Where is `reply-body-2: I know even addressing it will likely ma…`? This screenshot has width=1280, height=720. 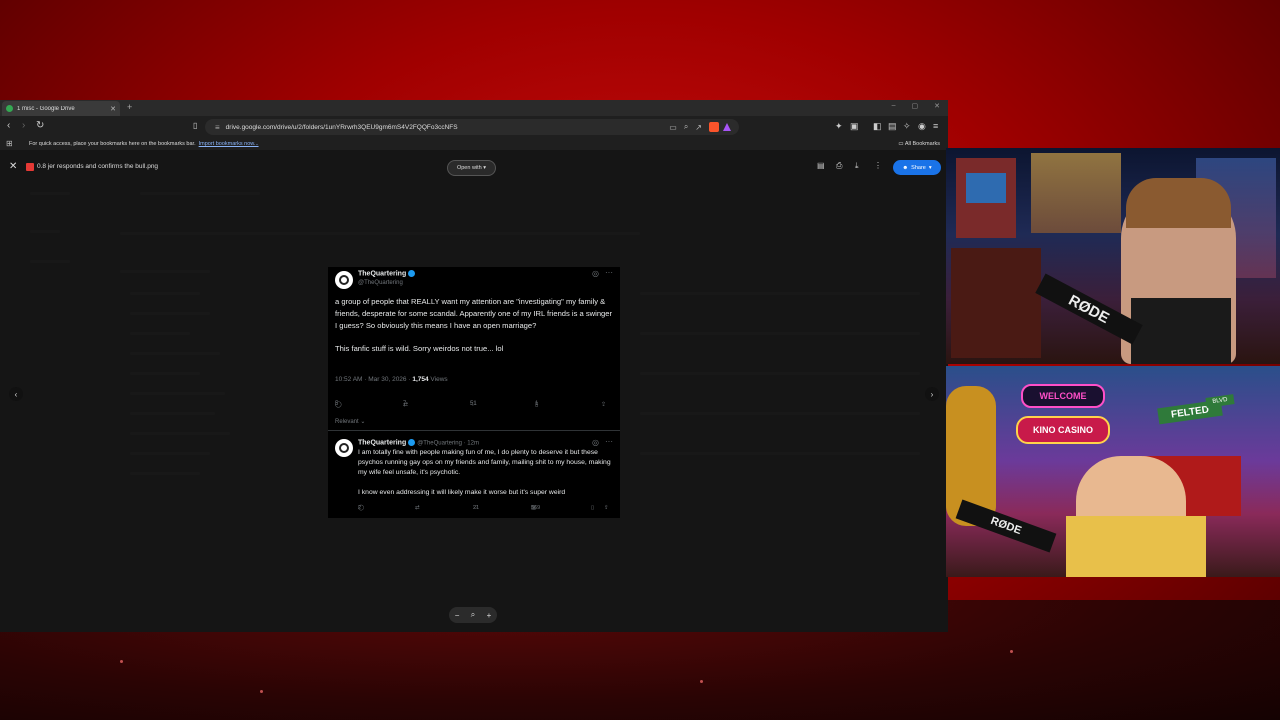 reply-body-2: I know even addressing it will likely ma… is located at coordinates (462, 492).